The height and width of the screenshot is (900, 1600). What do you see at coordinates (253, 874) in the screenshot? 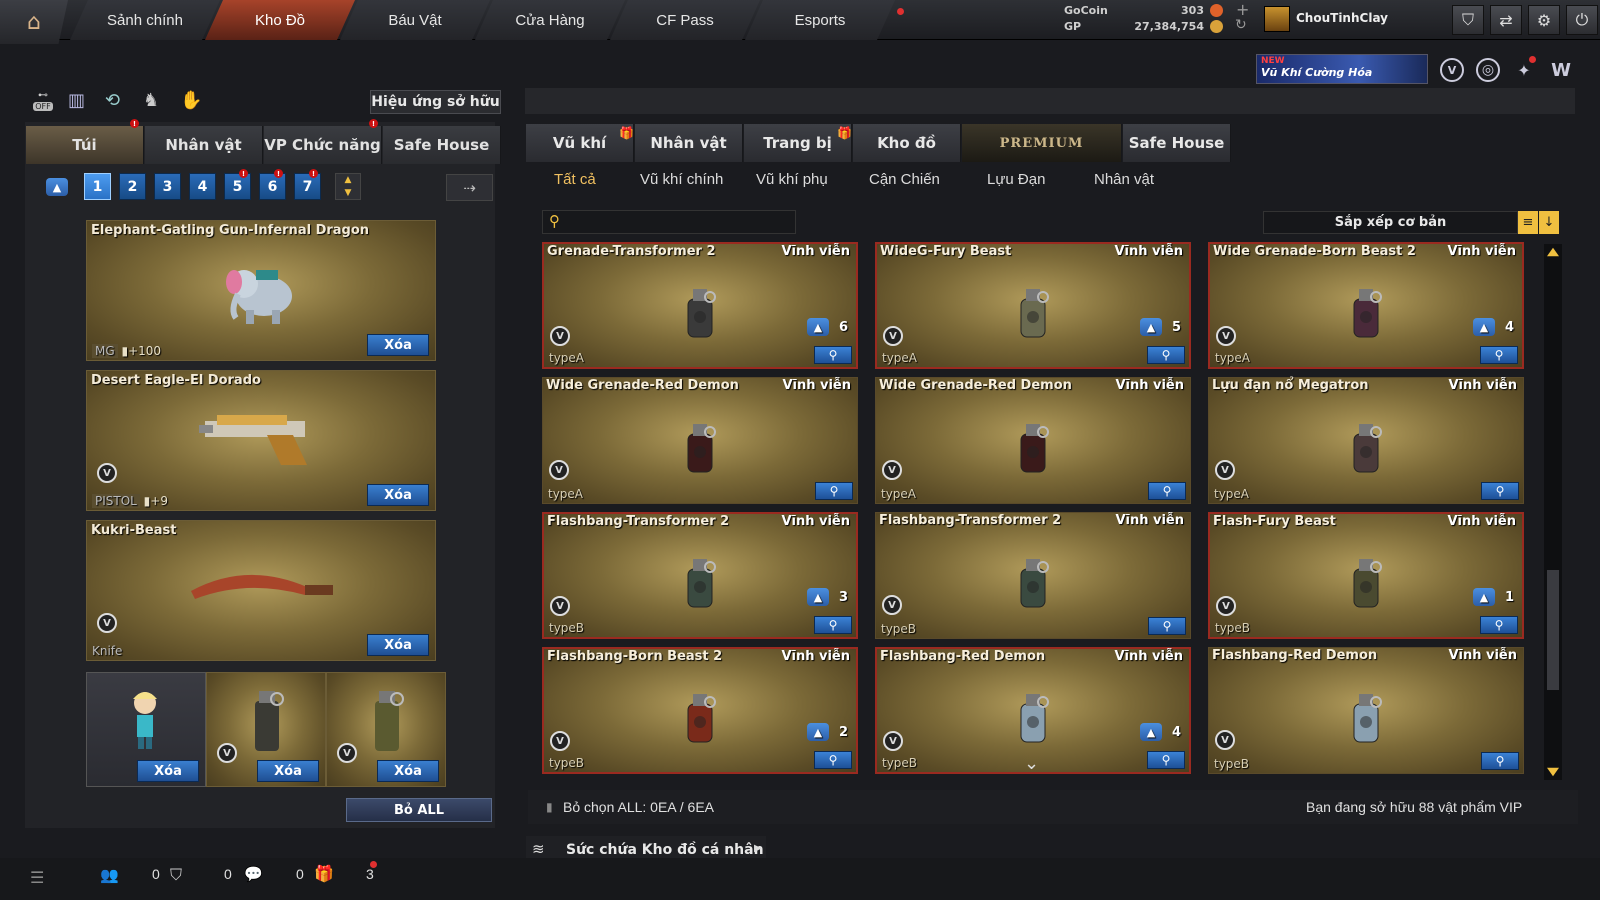
I see `chat-icon: 💬` at bounding box center [253, 874].